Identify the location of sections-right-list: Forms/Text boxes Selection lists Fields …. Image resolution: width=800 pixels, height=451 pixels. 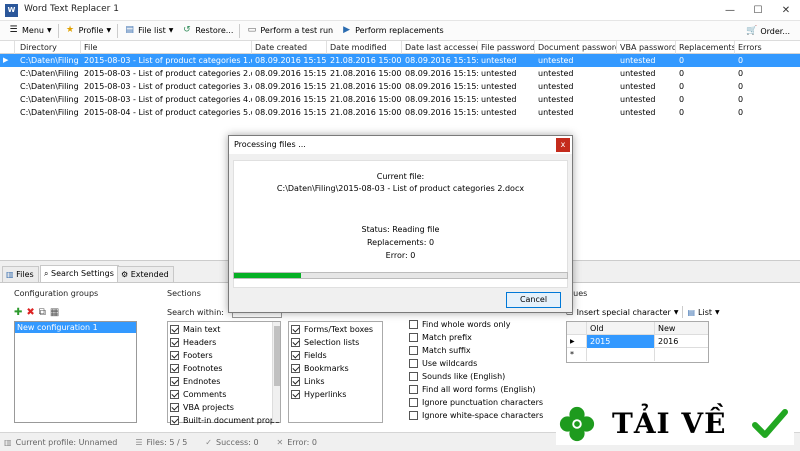
(335, 372).